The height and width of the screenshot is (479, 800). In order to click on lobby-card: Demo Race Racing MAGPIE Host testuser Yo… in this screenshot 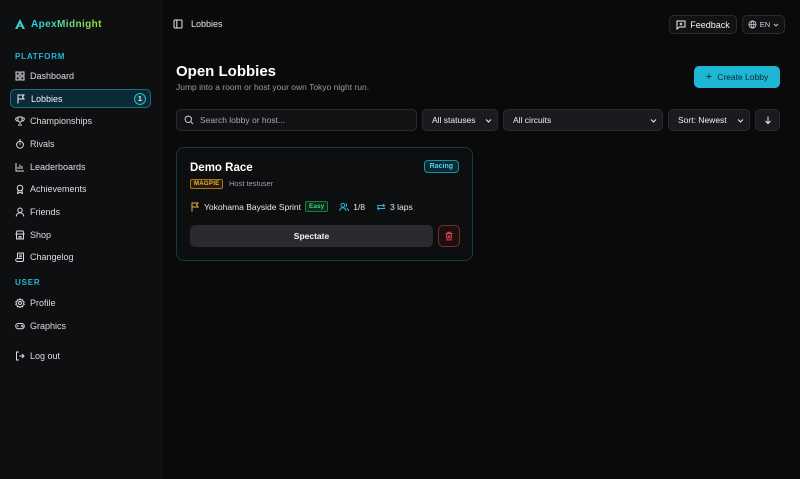, I will do `click(324, 204)`.